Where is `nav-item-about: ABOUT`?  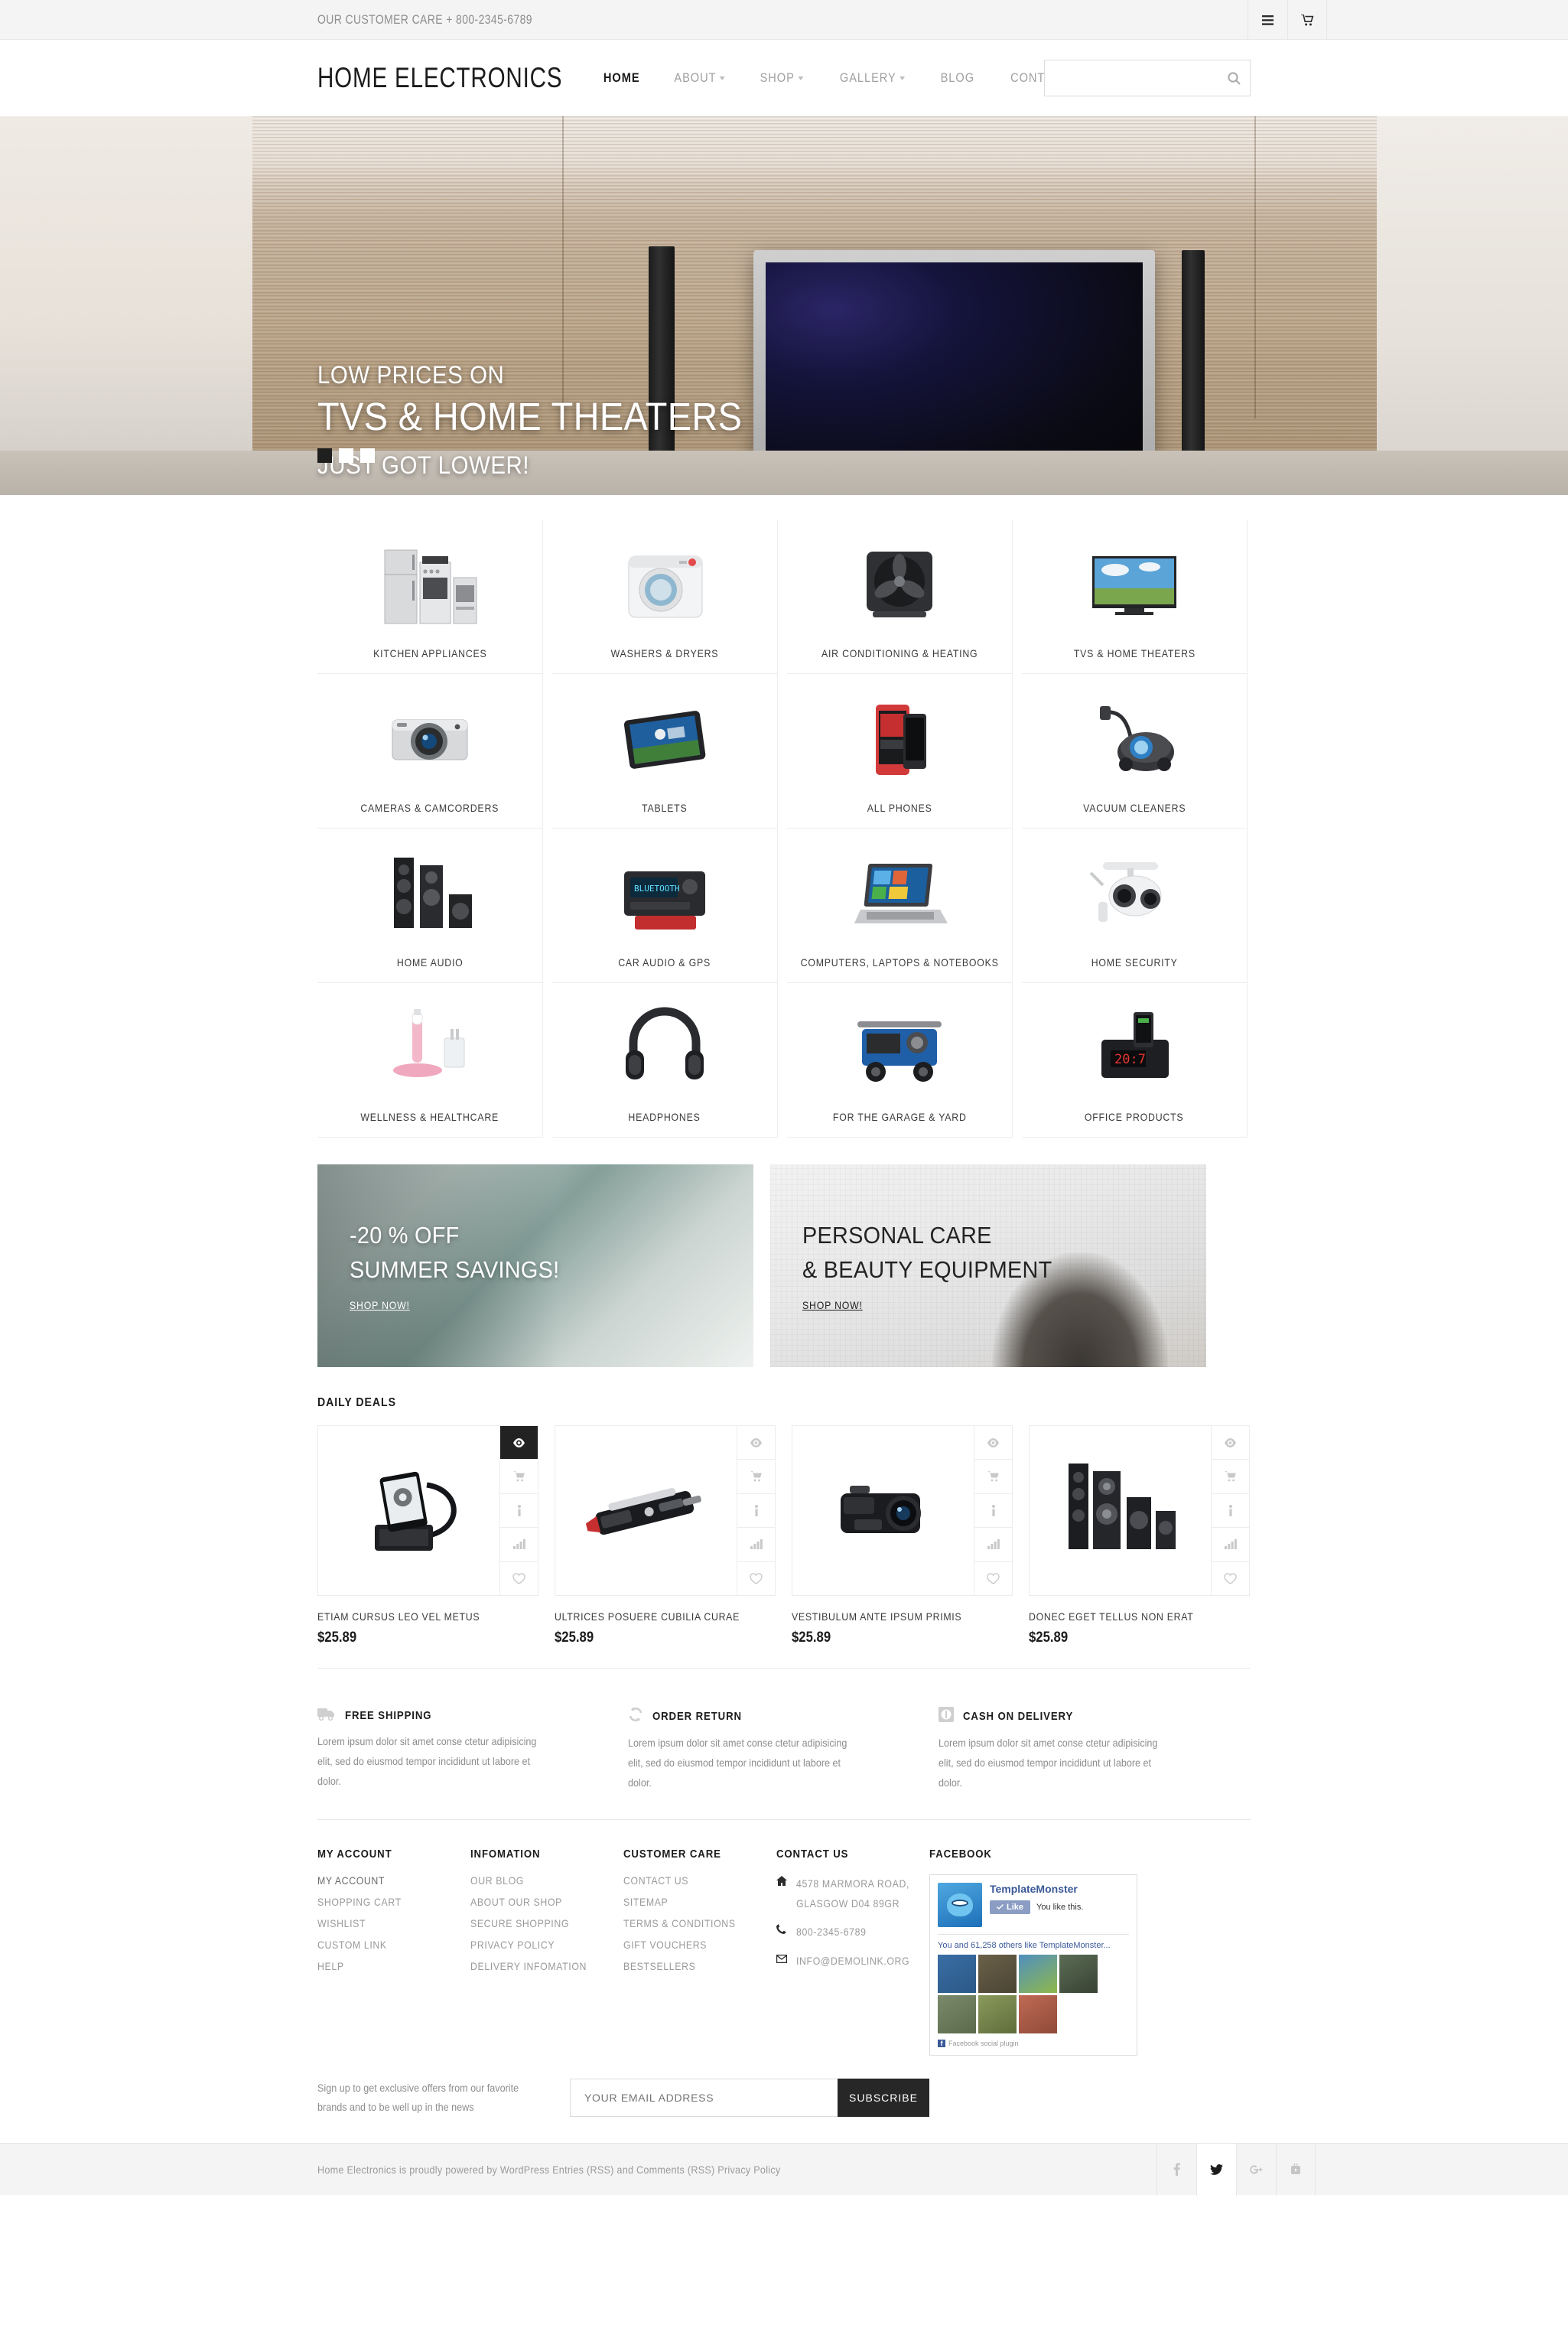
nav-item-about: ABOUT is located at coordinates (699, 78).